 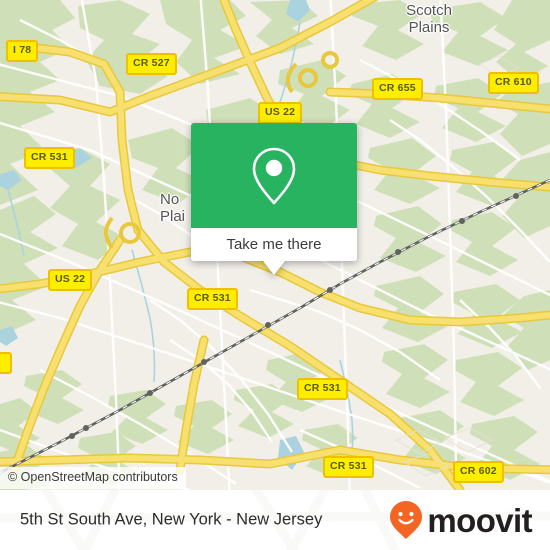 I want to click on road-shield-cr-610: CR 610, so click(x=513, y=83).